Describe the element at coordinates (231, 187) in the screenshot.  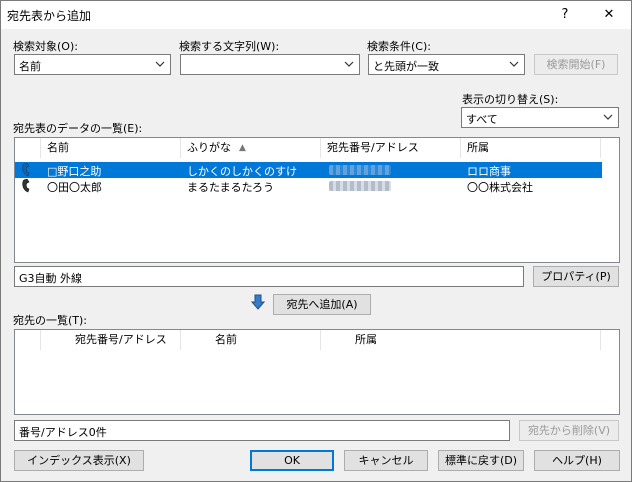
I see `row-furigana: まるたまるたろう` at that location.